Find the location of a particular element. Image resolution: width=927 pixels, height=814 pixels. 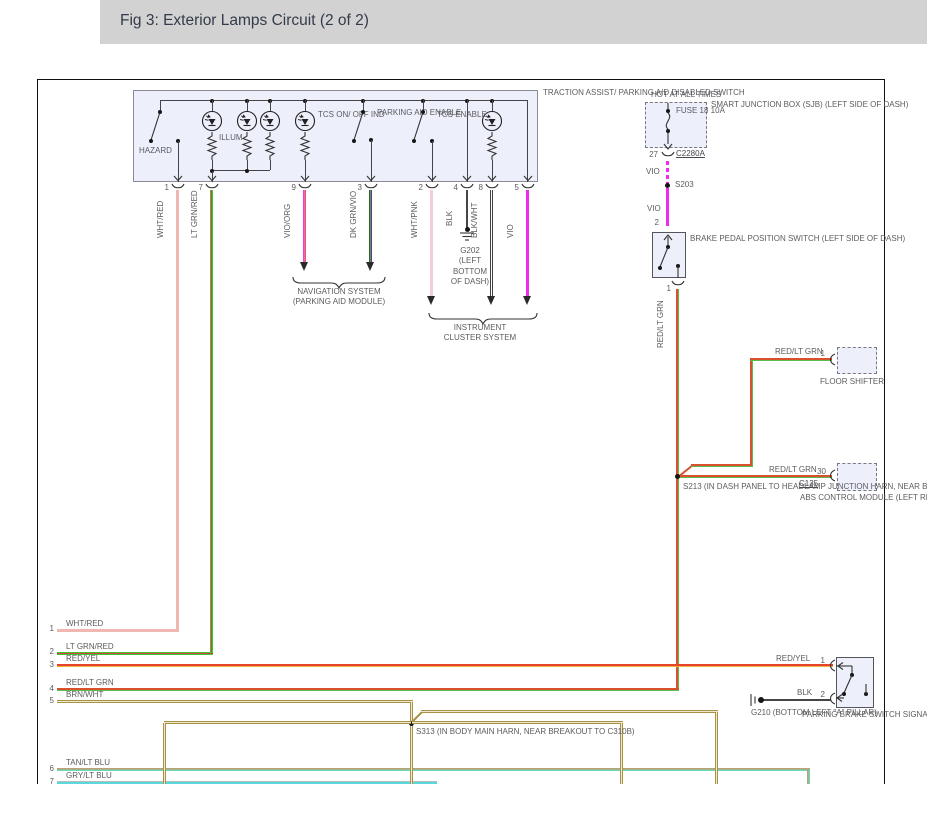

cluster-system-label: INSTRUMENT CLUSTER SYSTEM is located at coordinates (480, 333).